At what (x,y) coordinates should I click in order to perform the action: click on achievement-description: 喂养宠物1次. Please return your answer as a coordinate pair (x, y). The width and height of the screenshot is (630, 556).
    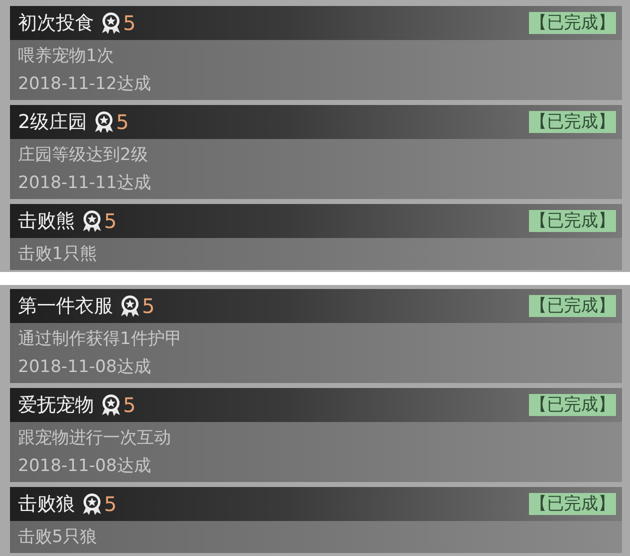
    Looking at the image, I should click on (66, 56).